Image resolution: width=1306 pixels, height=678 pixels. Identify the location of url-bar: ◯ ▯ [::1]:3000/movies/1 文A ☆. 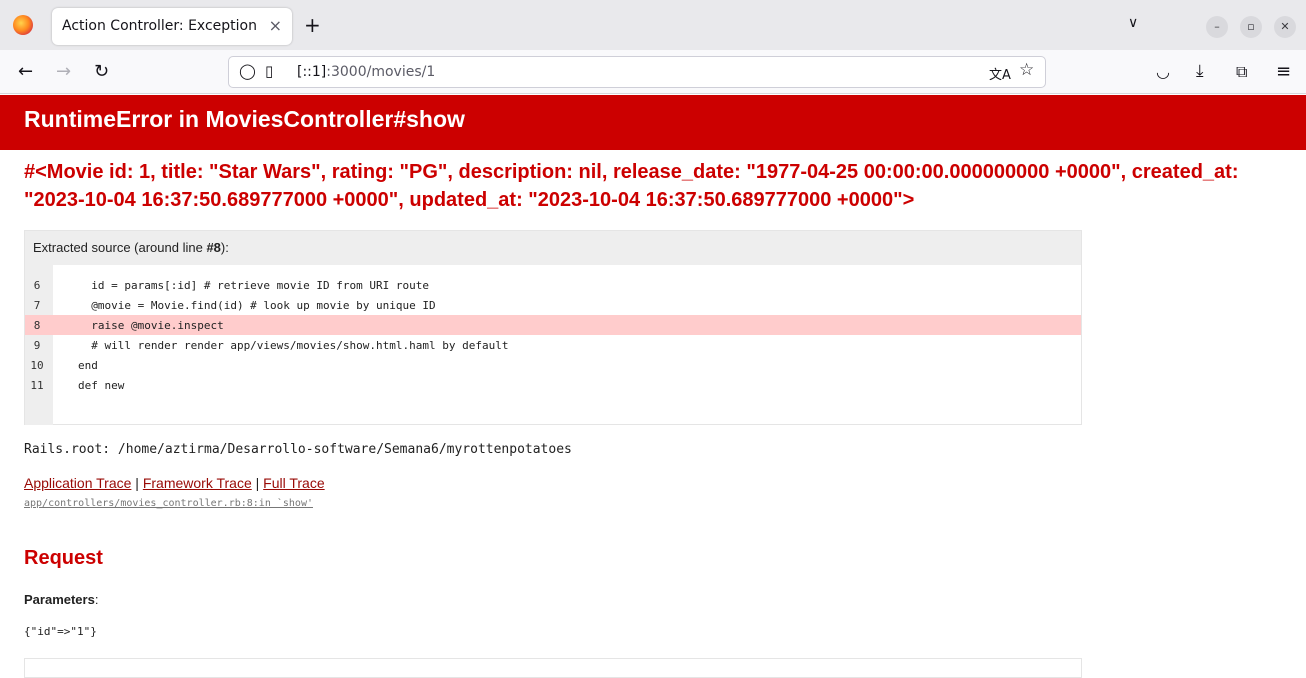
(637, 72).